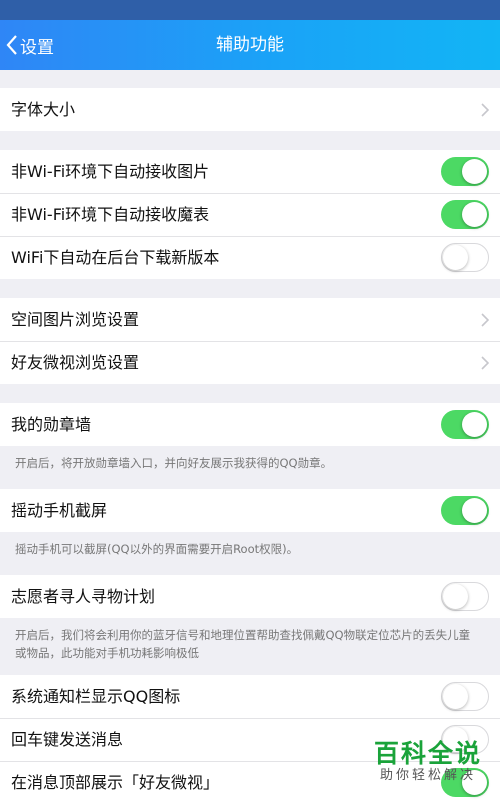 The image size is (500, 804). What do you see at coordinates (110, 214) in the screenshot?
I see `auto-receive-magic-label: 非Wi-Fi环境下自动接收魔表` at bounding box center [110, 214].